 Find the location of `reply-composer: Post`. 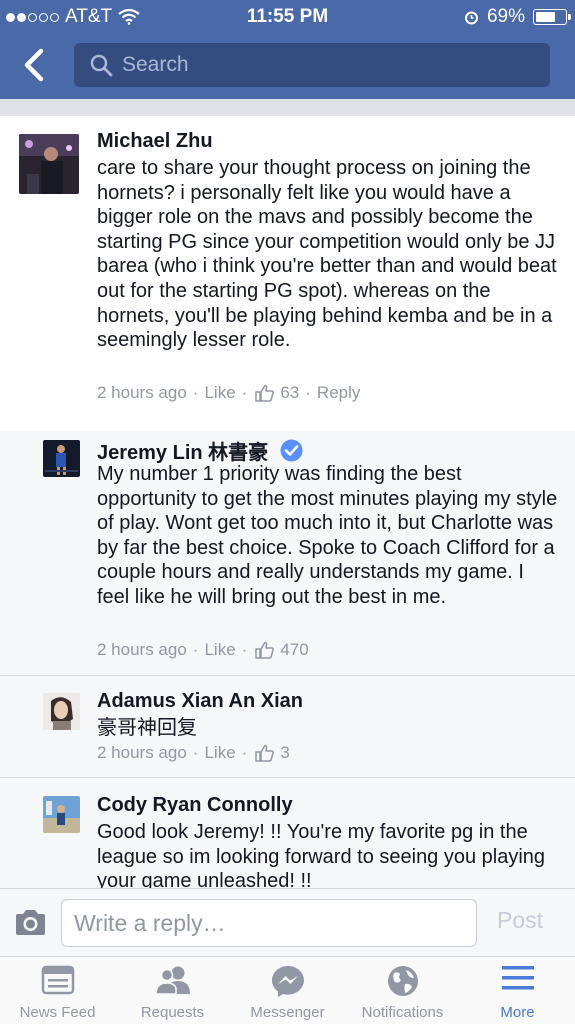

reply-composer: Post is located at coordinates (287, 922).